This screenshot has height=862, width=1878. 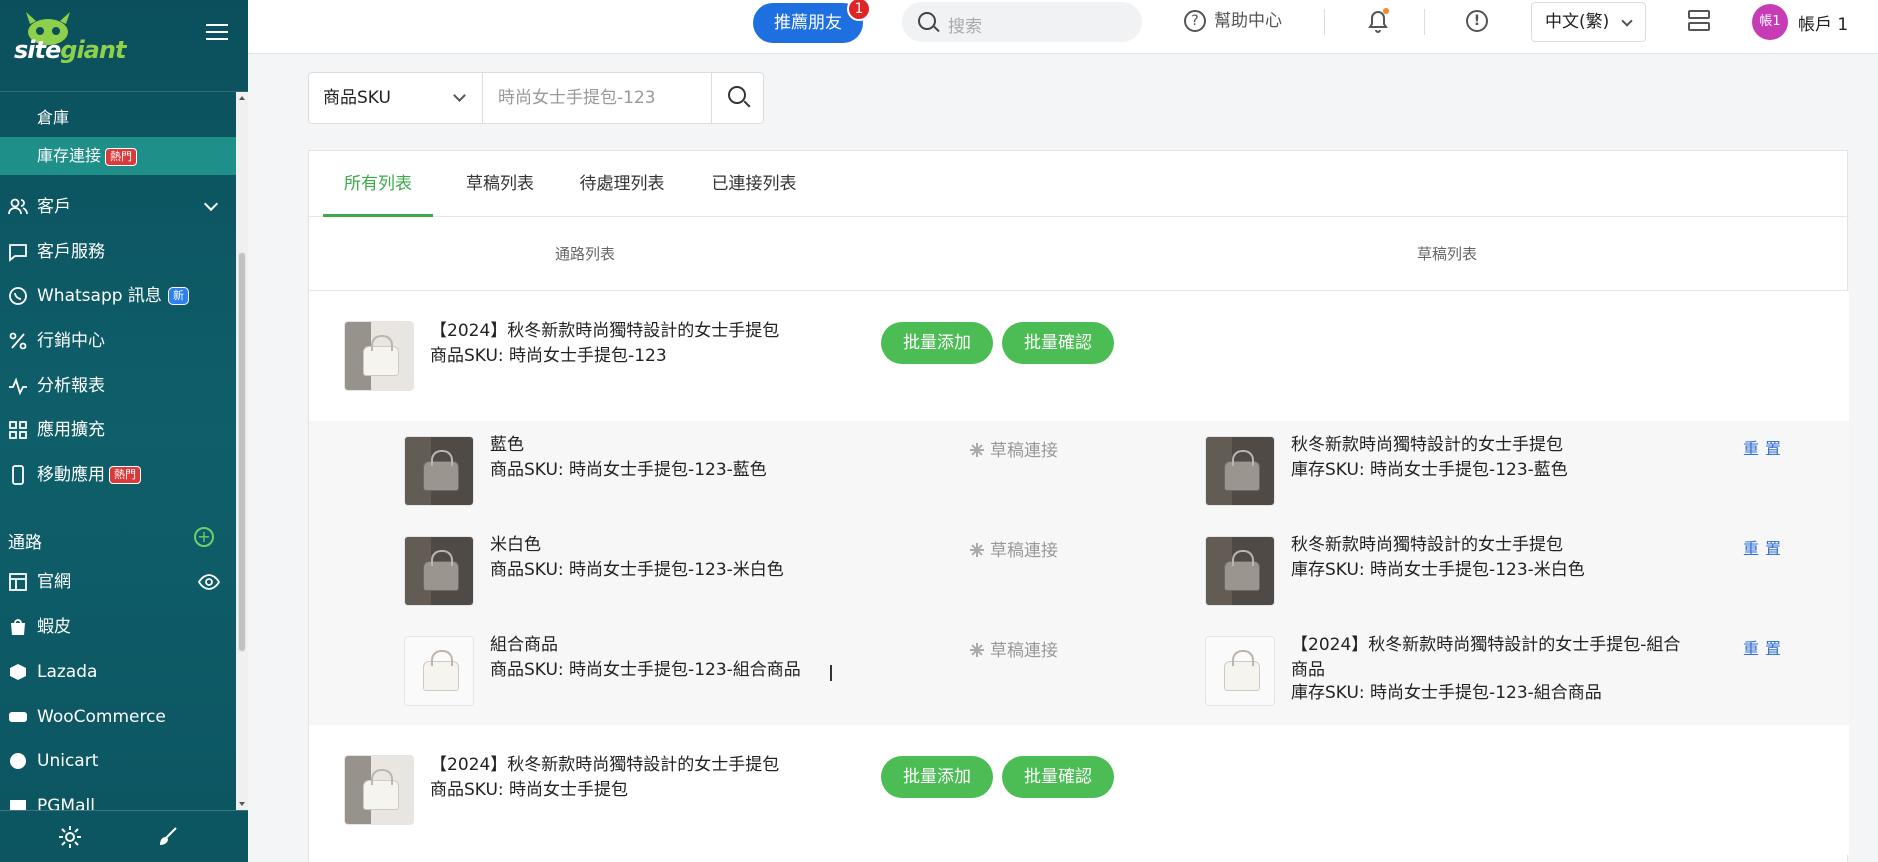 I want to click on draft-sku: 庫存SKU: 時尚女士手提包-123-藍色, so click(x=1429, y=470).